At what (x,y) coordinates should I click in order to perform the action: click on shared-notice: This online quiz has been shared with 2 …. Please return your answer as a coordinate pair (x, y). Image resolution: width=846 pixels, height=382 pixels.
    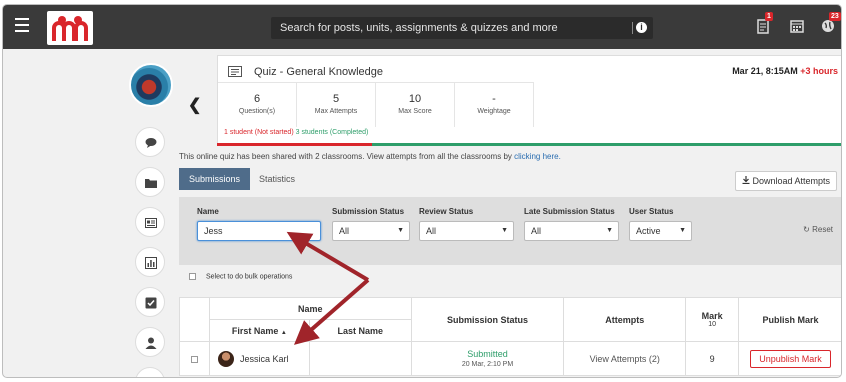
    Looking at the image, I should click on (370, 156).